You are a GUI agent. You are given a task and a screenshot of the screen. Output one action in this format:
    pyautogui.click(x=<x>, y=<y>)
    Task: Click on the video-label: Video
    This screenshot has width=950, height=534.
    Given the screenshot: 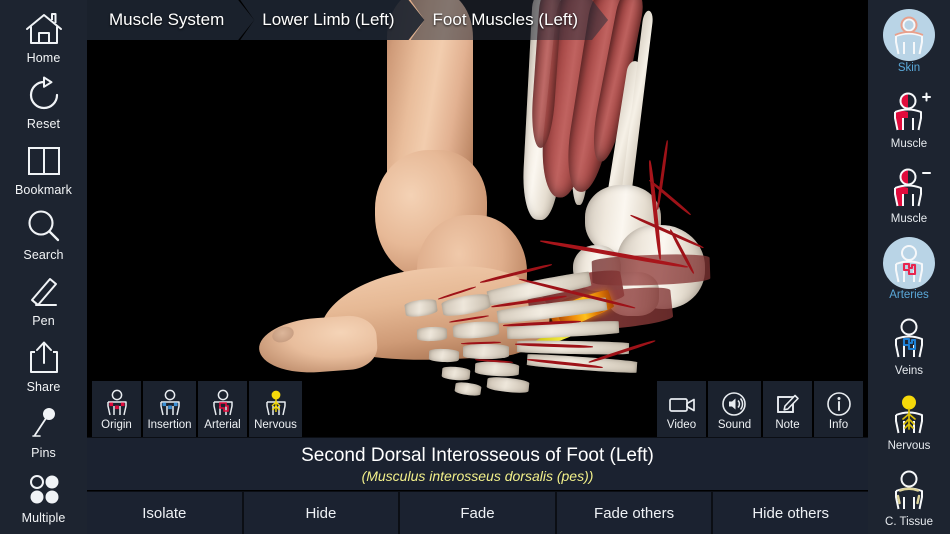 What is the action you would take?
    pyautogui.click(x=681, y=424)
    